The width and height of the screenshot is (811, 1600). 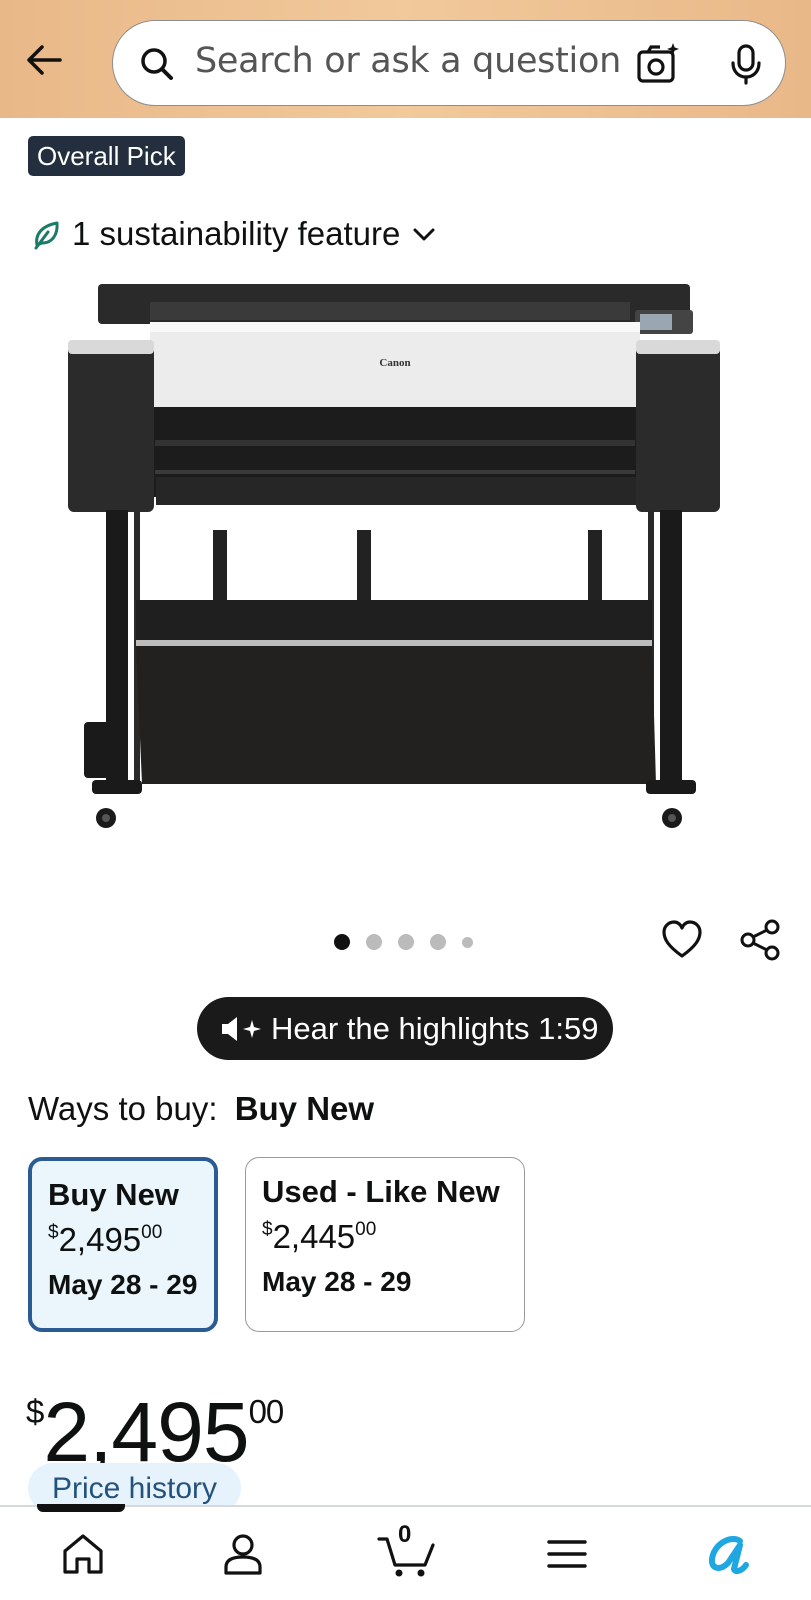 I want to click on search-bar: Search or ask a question, so click(x=449, y=63).